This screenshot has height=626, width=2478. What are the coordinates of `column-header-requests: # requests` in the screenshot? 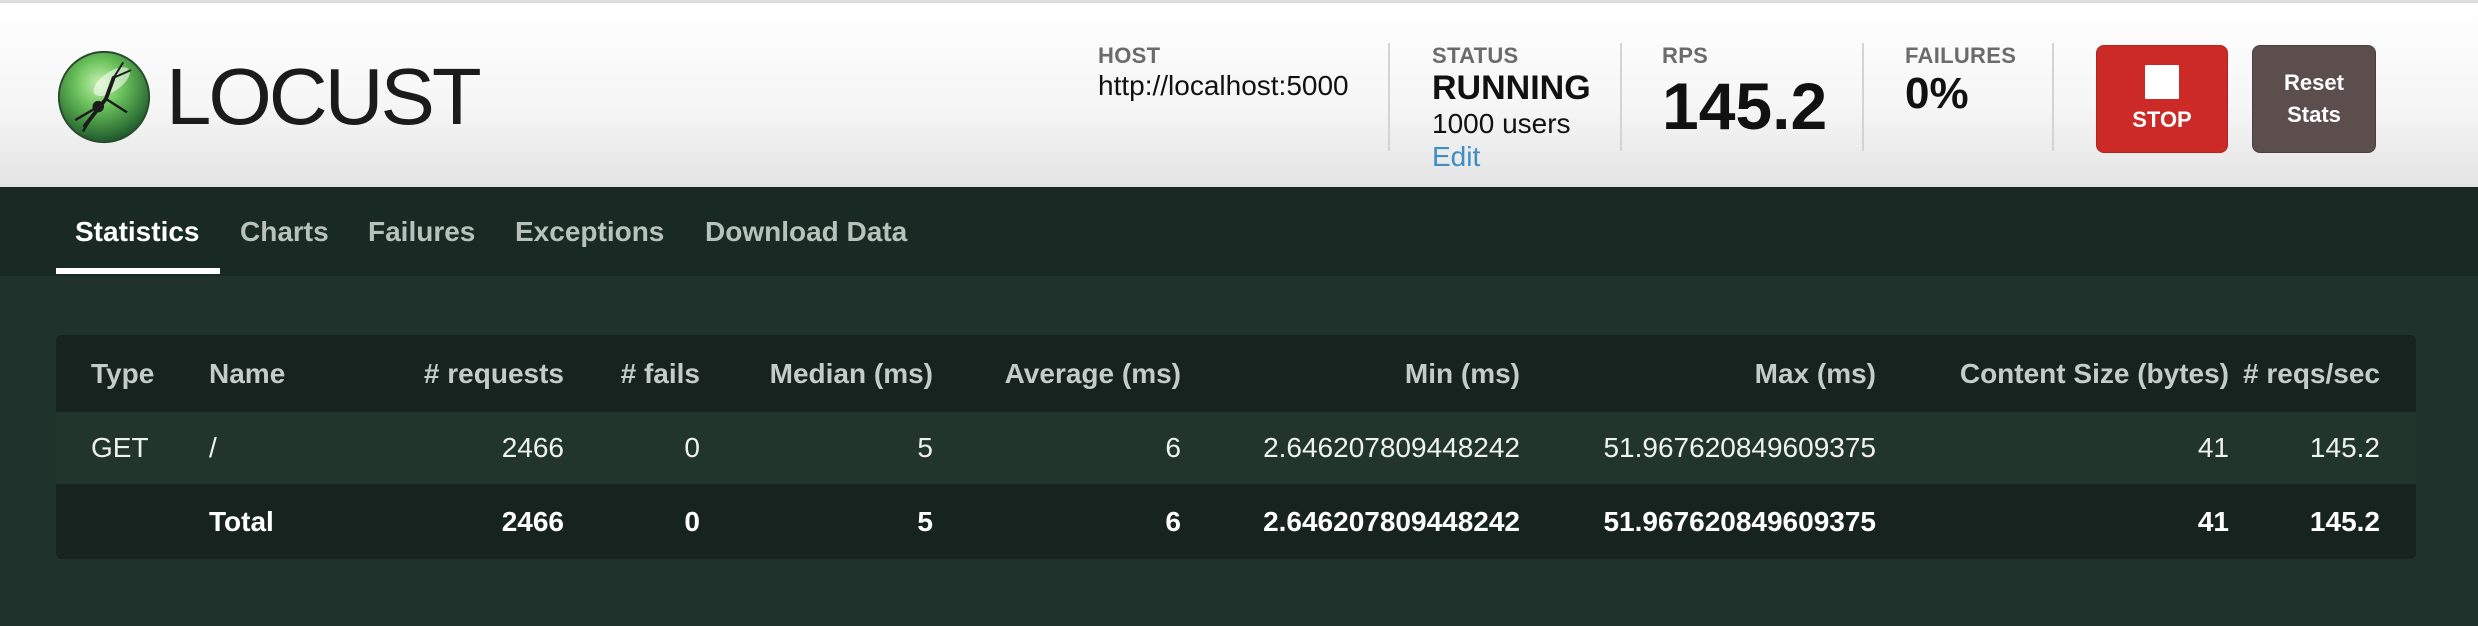 It's located at (494, 373).